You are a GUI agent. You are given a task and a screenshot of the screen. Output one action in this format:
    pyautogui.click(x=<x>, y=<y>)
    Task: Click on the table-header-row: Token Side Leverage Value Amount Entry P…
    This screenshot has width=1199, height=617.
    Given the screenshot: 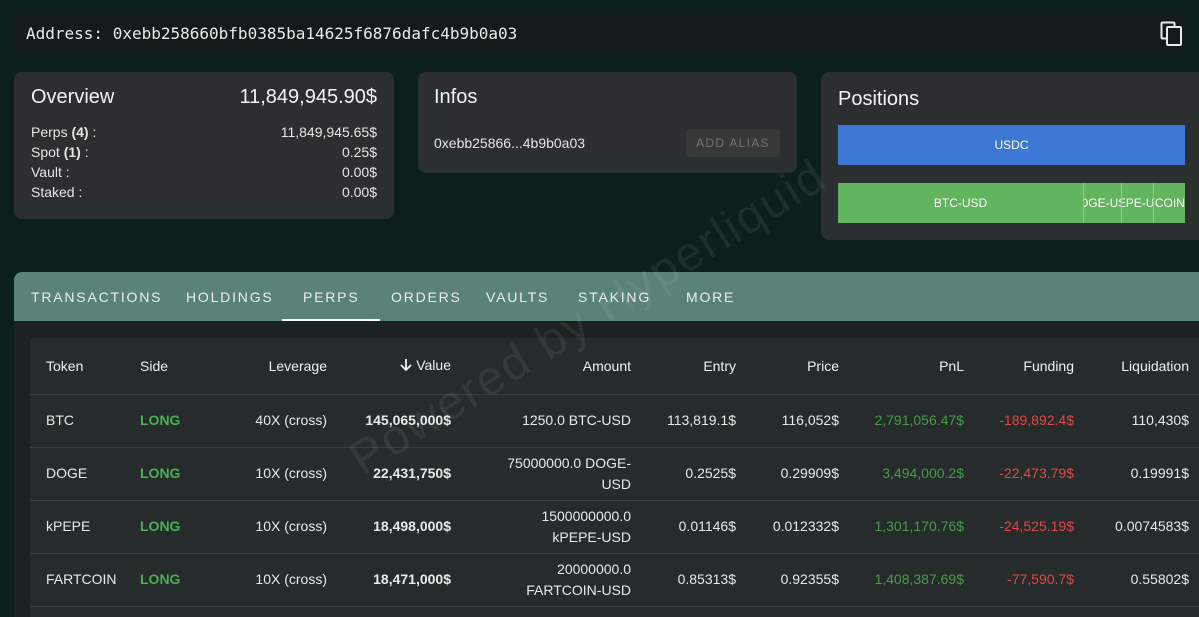 What is the action you would take?
    pyautogui.click(x=614, y=366)
    